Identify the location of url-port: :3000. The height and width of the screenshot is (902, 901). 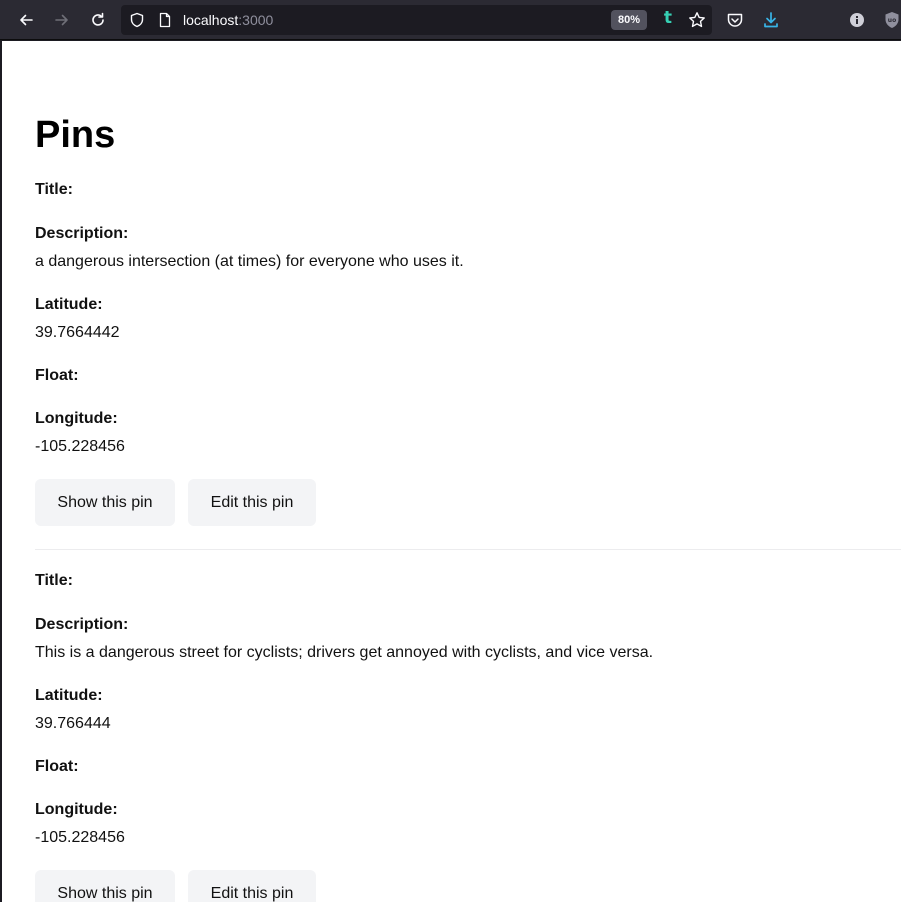
(256, 20).